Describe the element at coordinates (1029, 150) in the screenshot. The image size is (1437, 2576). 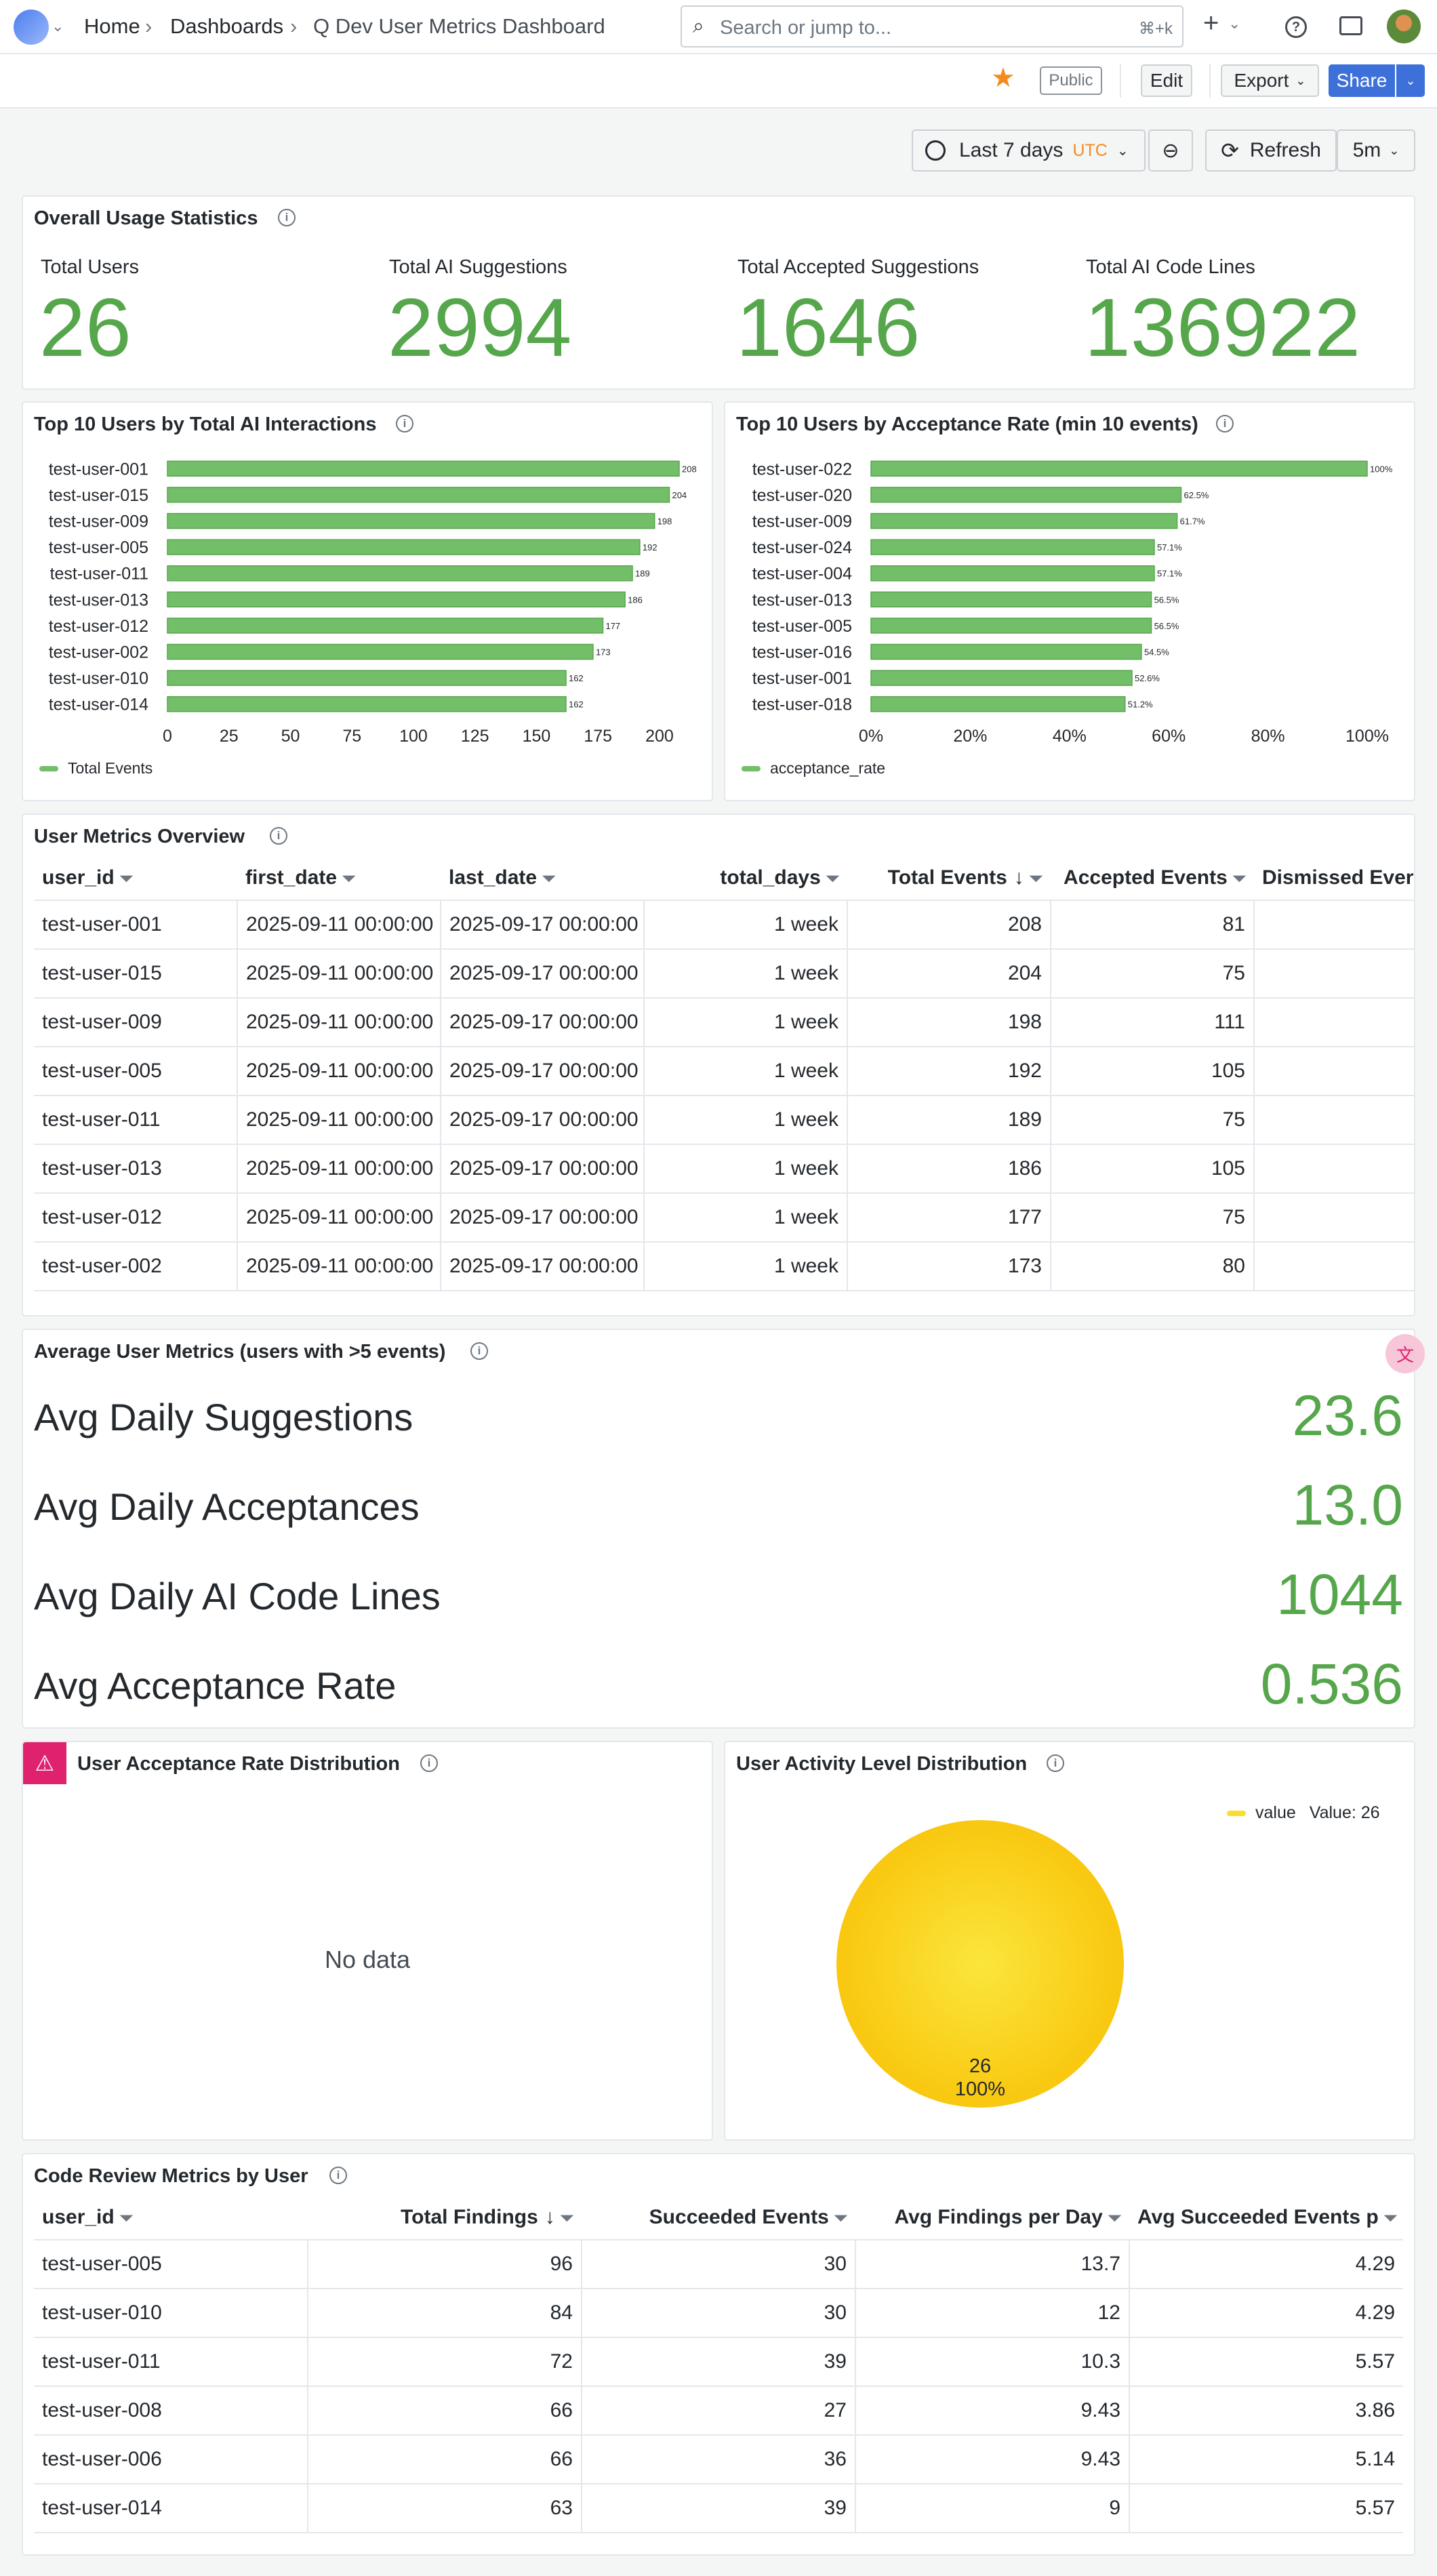
I see `time-range-picker: Last 7 days UTC ⌄` at that location.